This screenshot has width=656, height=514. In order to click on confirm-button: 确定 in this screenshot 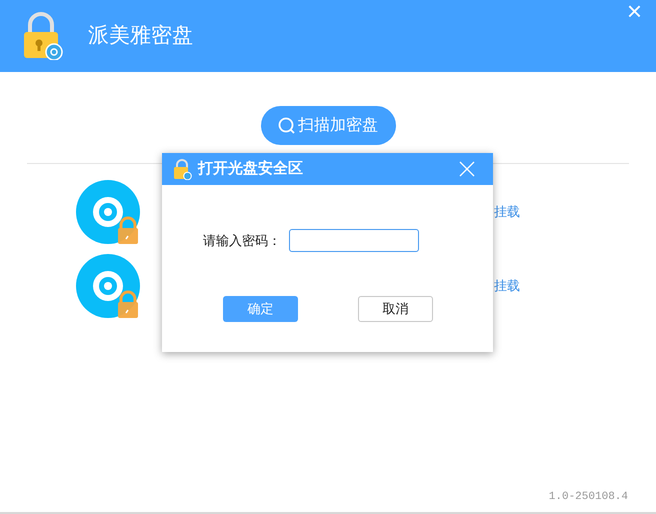, I will do `click(260, 309)`.